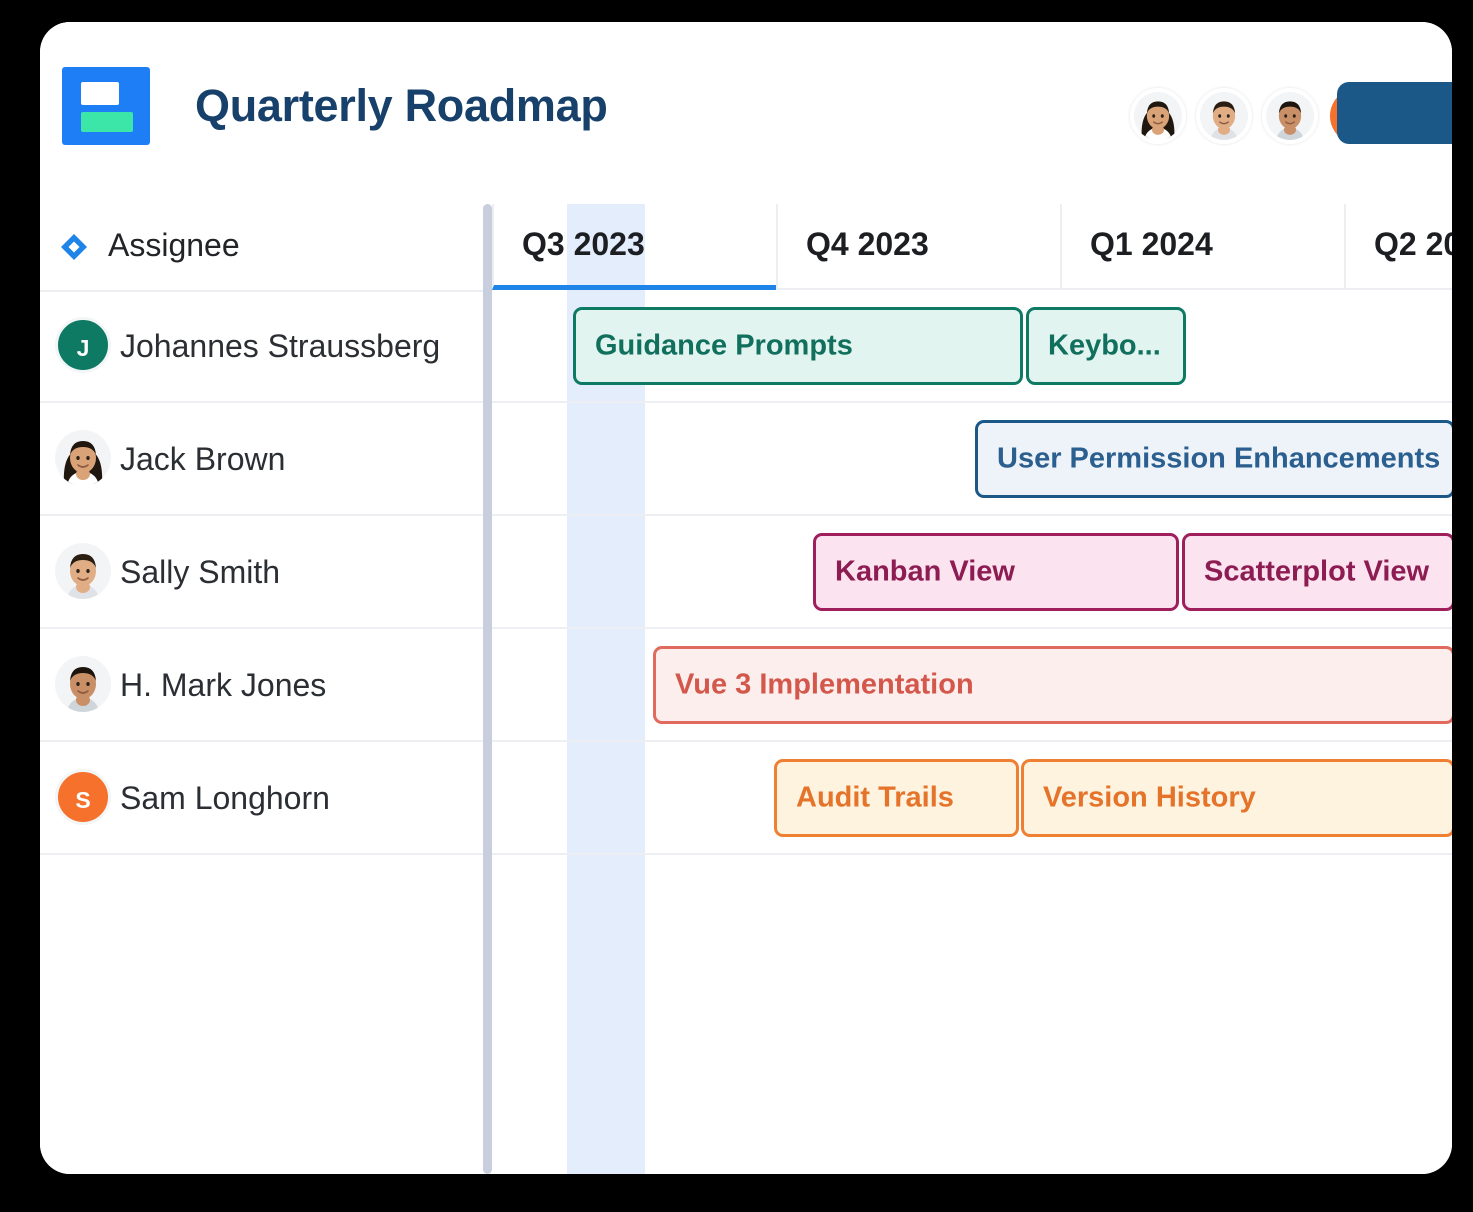 This screenshot has width=1473, height=1212. I want to click on quarter-label: Q4 2023, so click(867, 244).